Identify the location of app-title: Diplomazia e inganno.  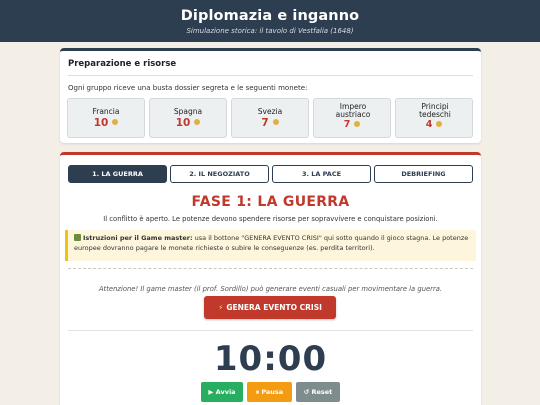
(270, 16).